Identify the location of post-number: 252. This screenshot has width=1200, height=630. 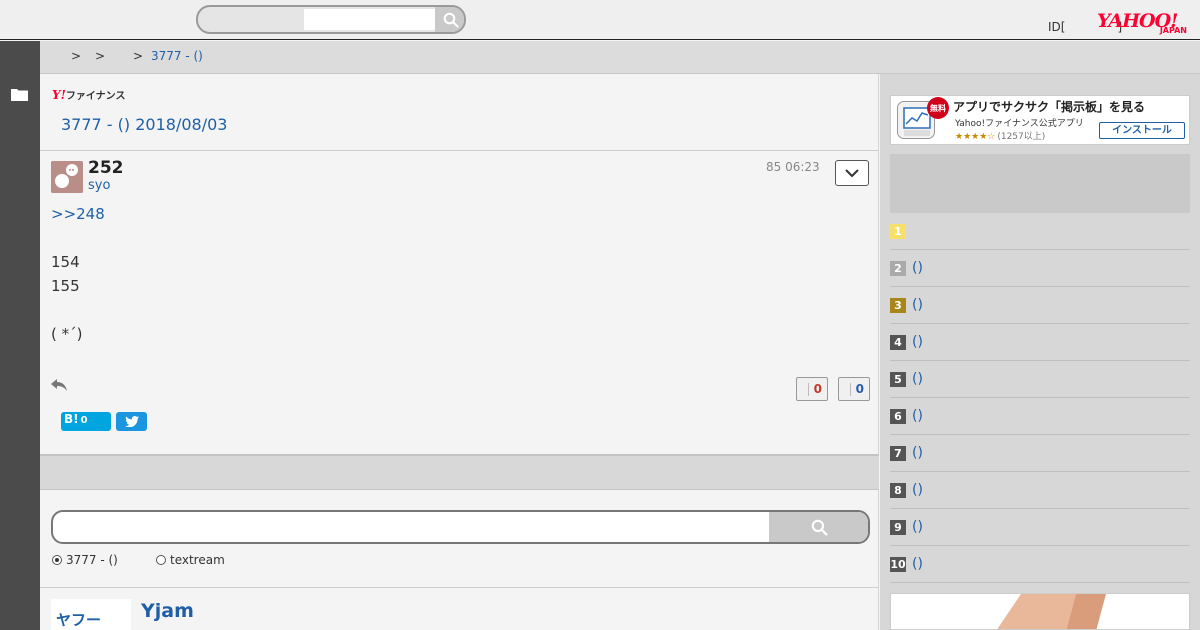
(106, 168).